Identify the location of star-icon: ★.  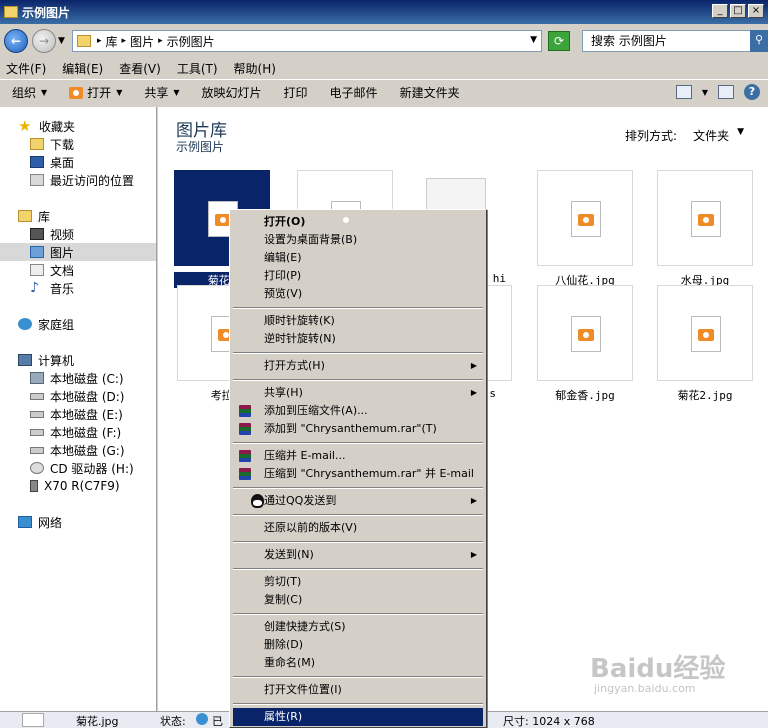
(25, 126).